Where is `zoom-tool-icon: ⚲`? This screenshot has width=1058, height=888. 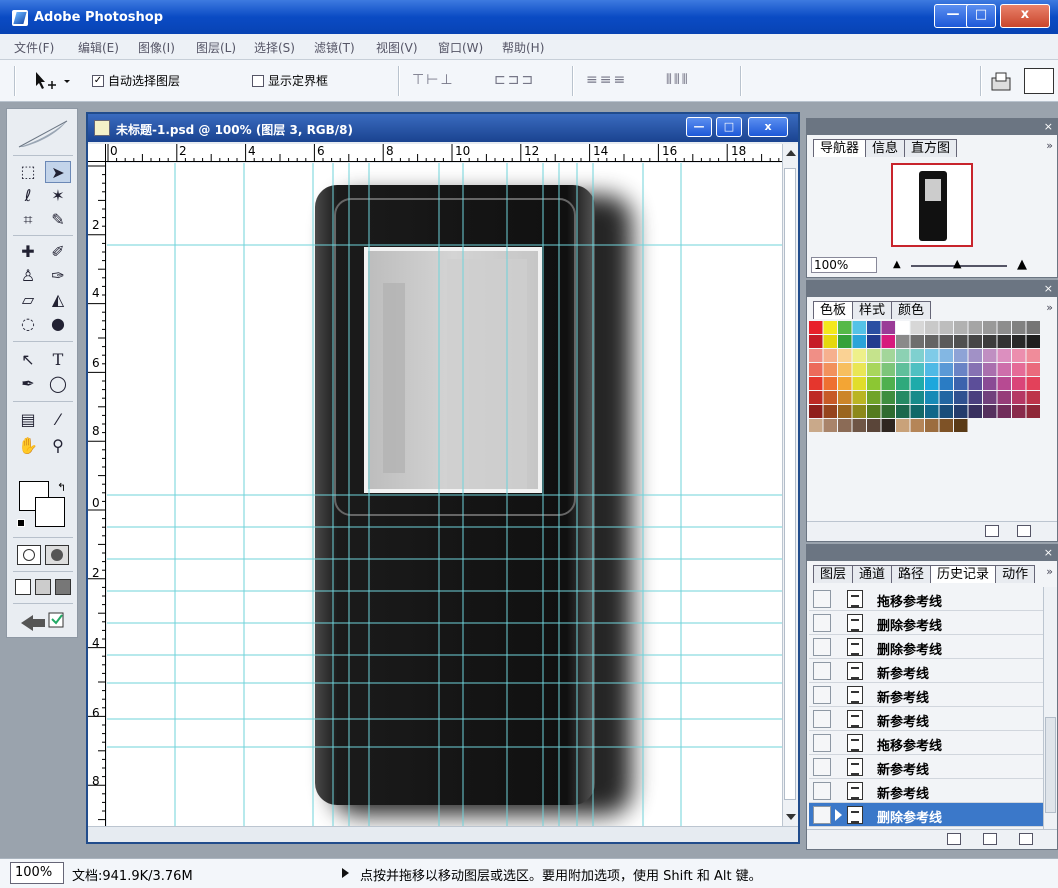
zoom-tool-icon: ⚲ is located at coordinates (58, 446).